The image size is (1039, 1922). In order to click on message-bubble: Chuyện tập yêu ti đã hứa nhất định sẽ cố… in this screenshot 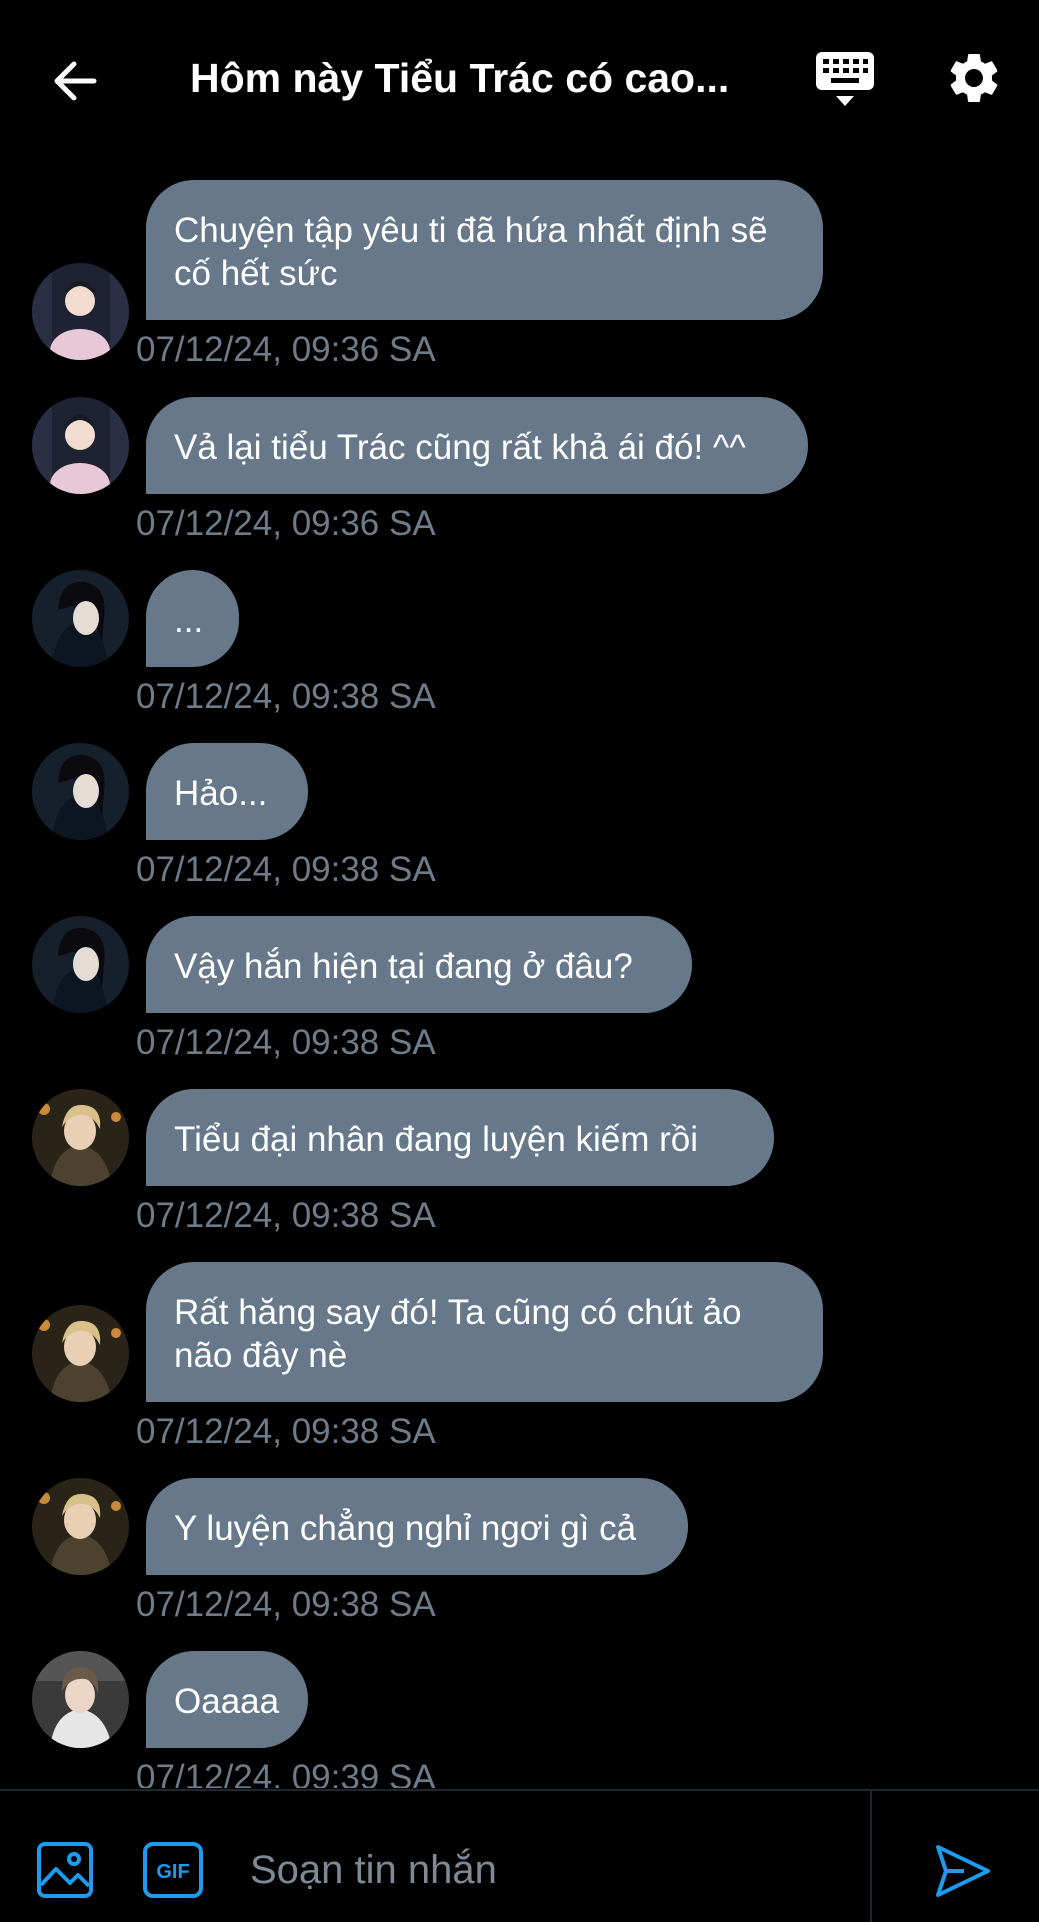, I will do `click(484, 250)`.